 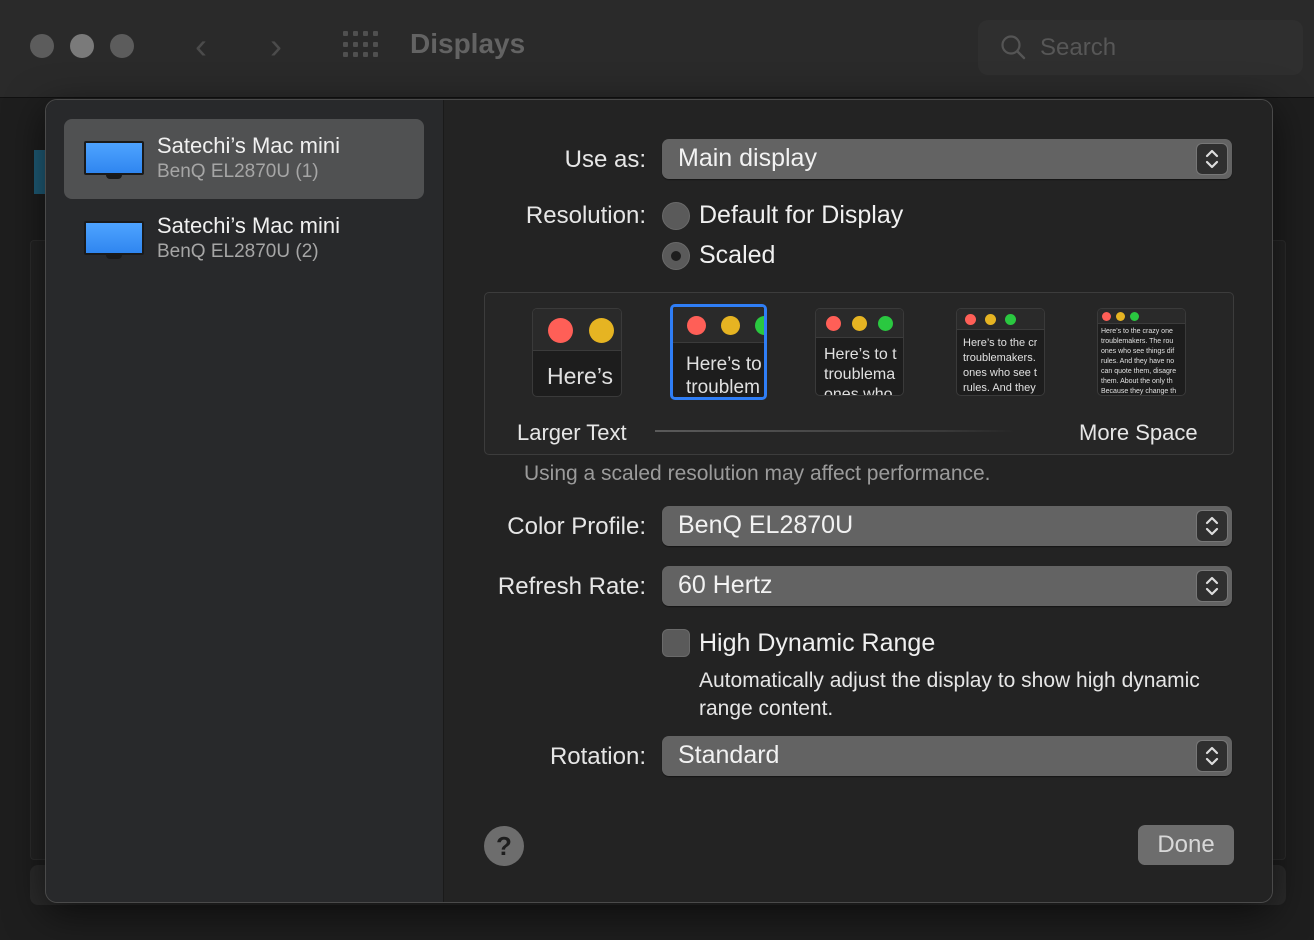 What do you see at coordinates (657, 49) in the screenshot?
I see `window-titlebar: ‹ › Displays Search` at bounding box center [657, 49].